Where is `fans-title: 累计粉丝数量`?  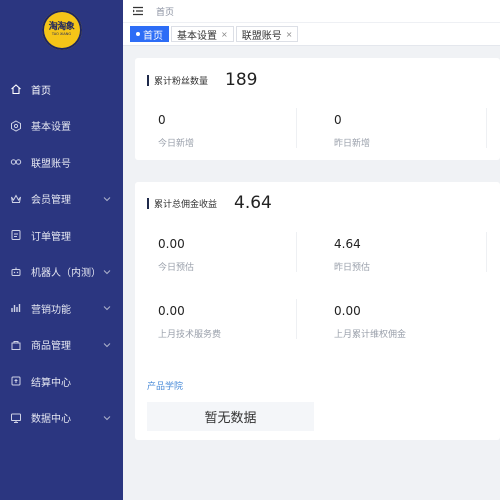 fans-title: 累计粉丝数量 is located at coordinates (181, 81).